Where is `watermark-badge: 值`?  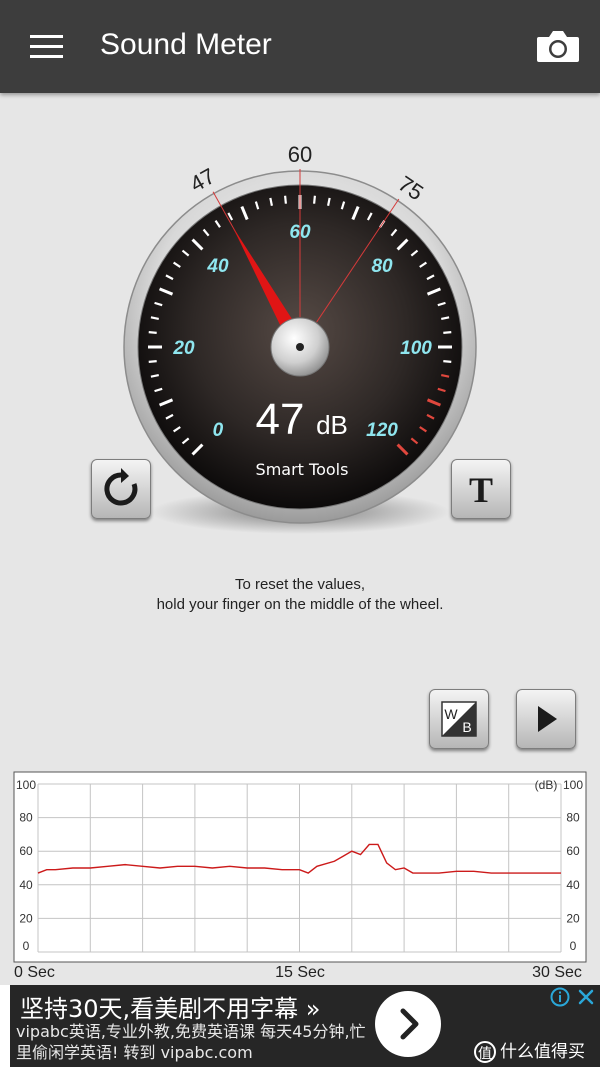
watermark-badge: 值 is located at coordinates (485, 1052).